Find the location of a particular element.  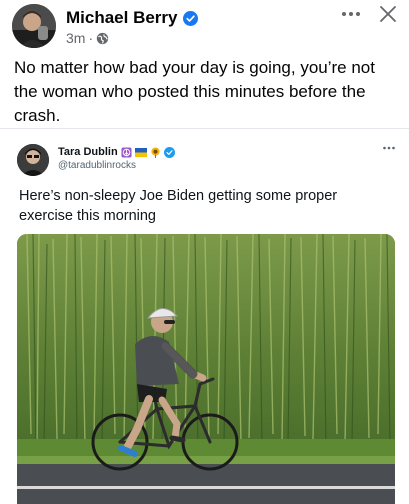

post-header: Michael Berry 3m · is located at coordinates (204, 26).